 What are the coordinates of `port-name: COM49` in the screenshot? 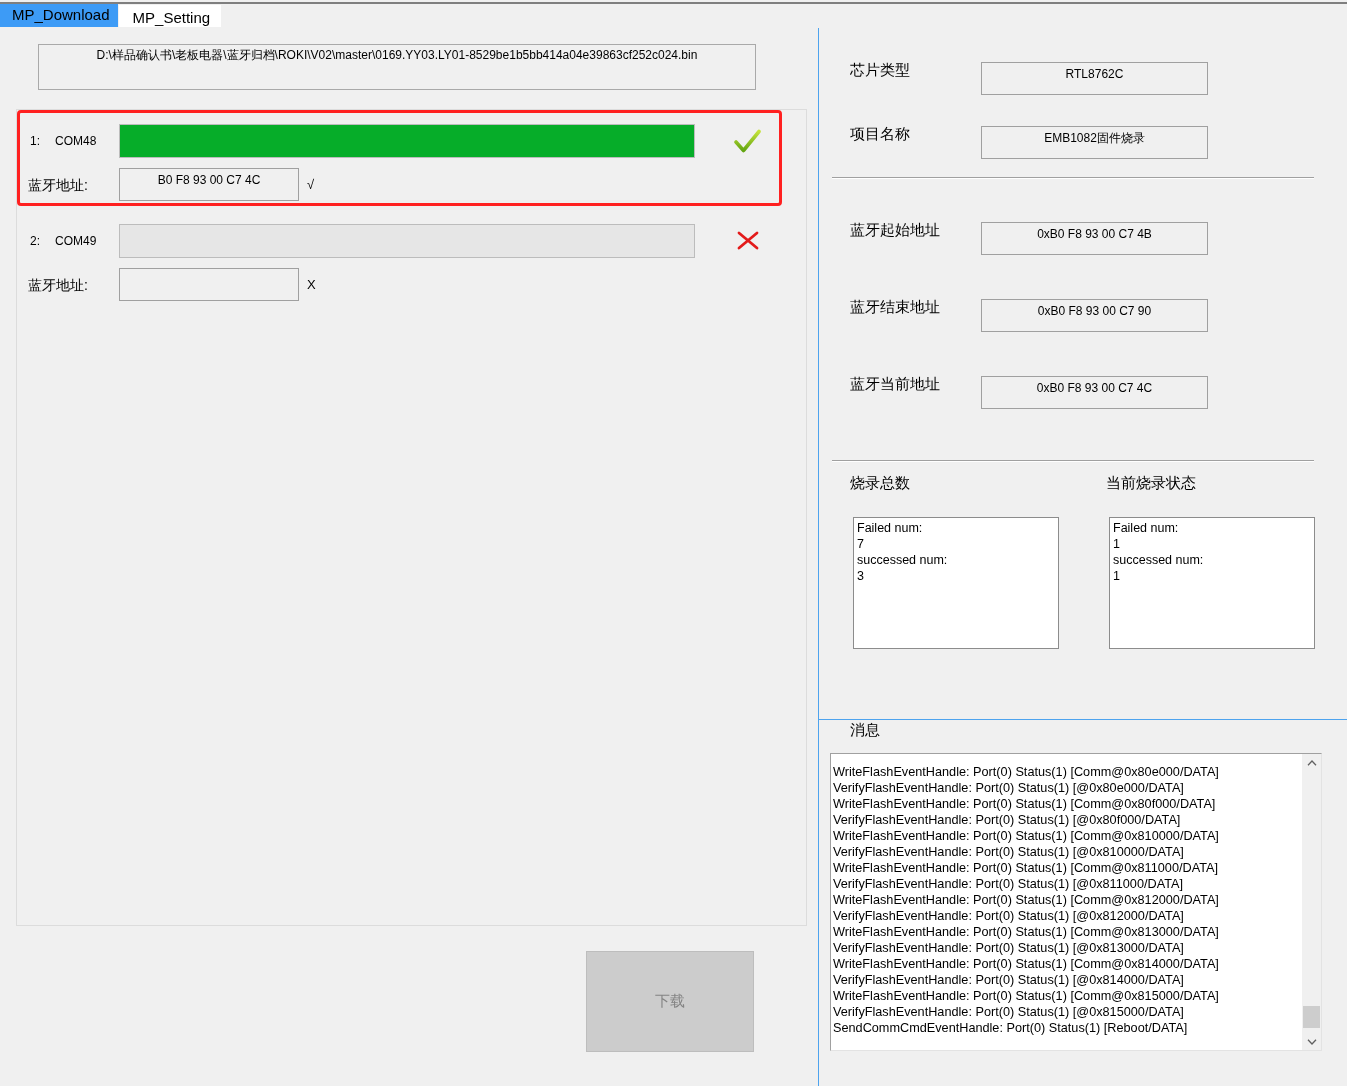 It's located at (76, 240).